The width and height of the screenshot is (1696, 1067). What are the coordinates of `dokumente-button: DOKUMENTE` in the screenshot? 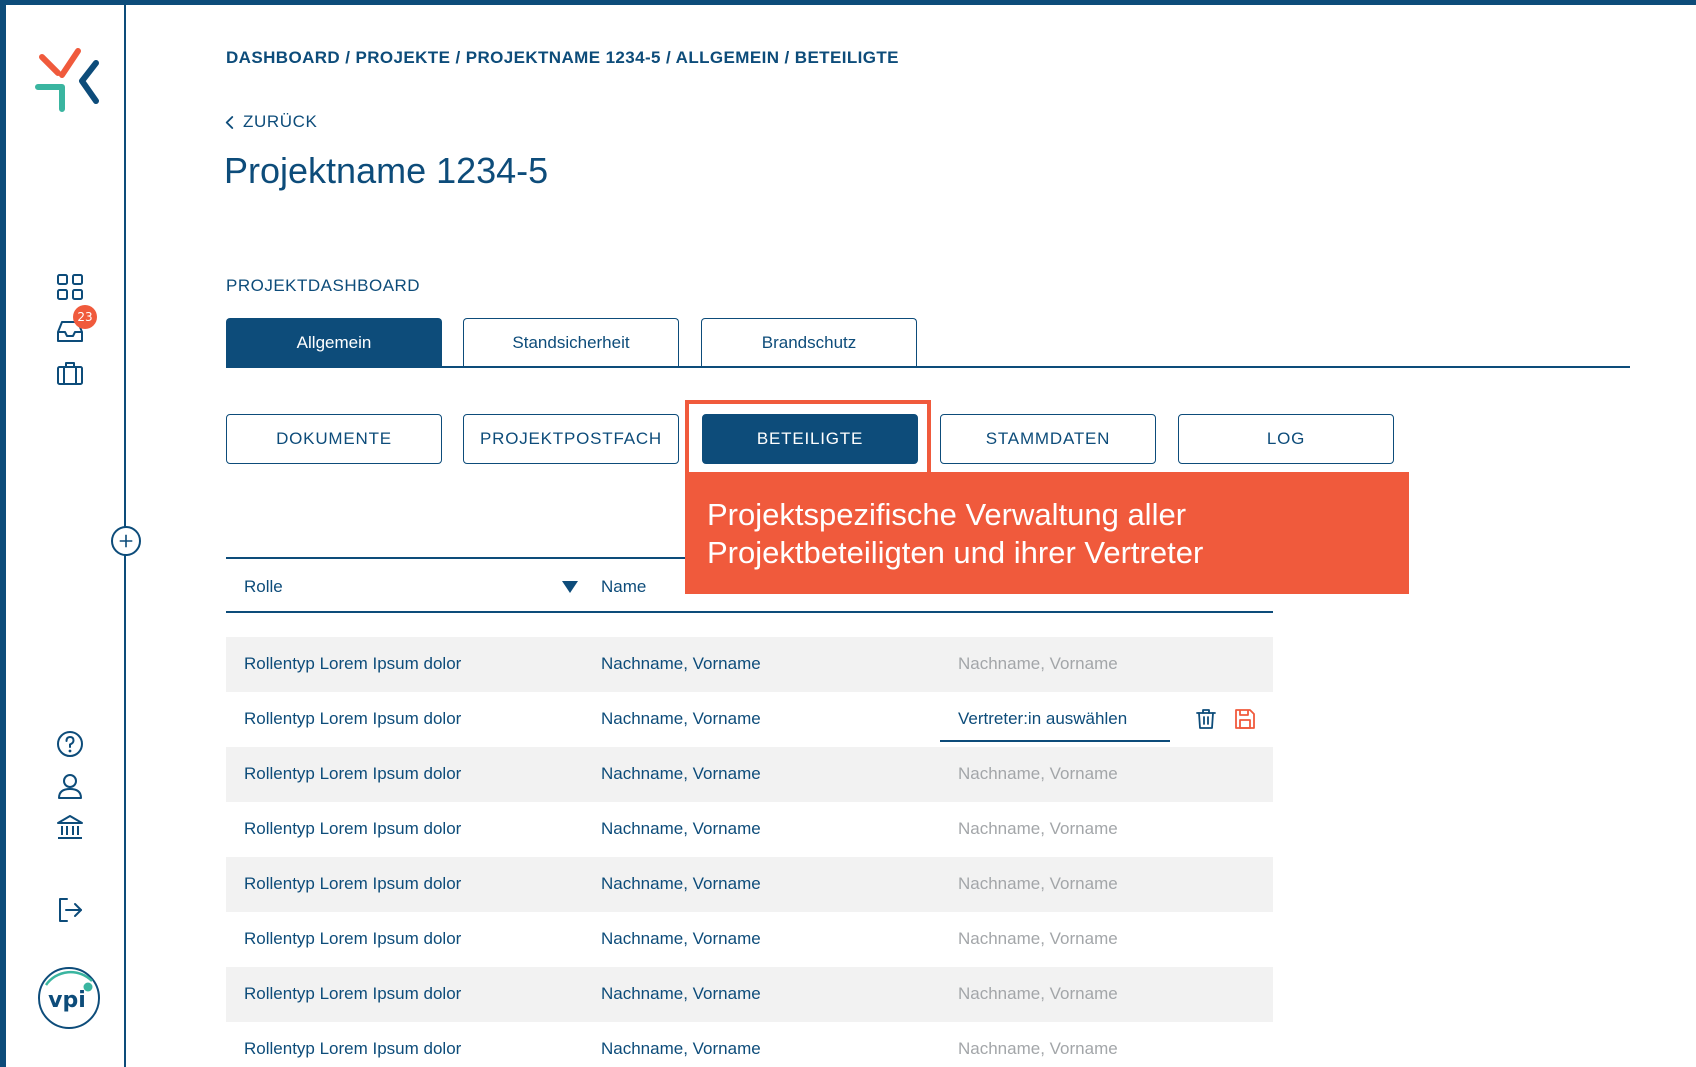 It's located at (334, 439).